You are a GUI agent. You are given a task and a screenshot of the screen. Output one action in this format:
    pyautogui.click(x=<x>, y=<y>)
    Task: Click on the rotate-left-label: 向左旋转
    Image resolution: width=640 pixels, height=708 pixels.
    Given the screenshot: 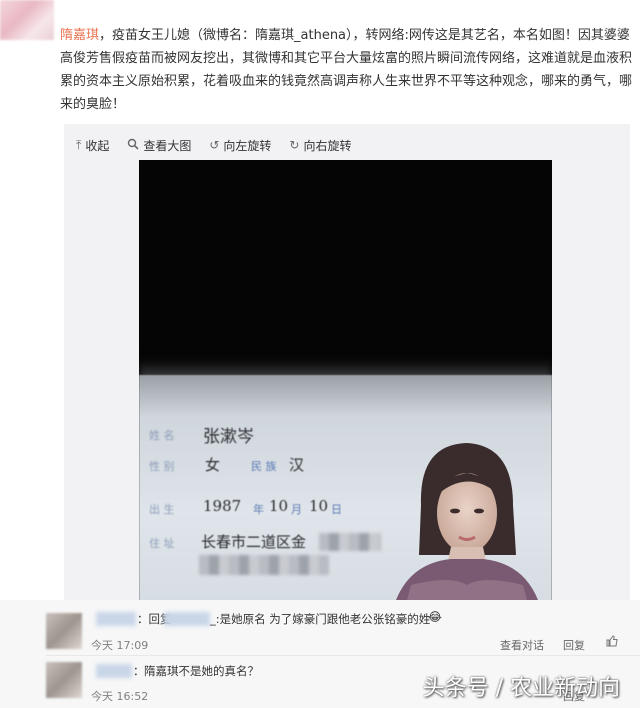 What is the action you would take?
    pyautogui.click(x=247, y=145)
    